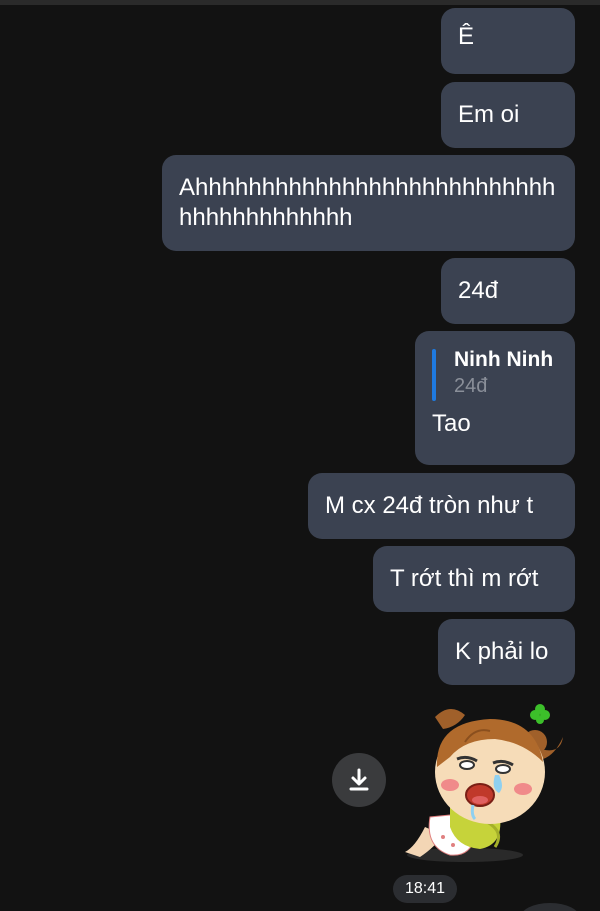  I want to click on message-text: M cx 24đ tròn như t, so click(429, 505).